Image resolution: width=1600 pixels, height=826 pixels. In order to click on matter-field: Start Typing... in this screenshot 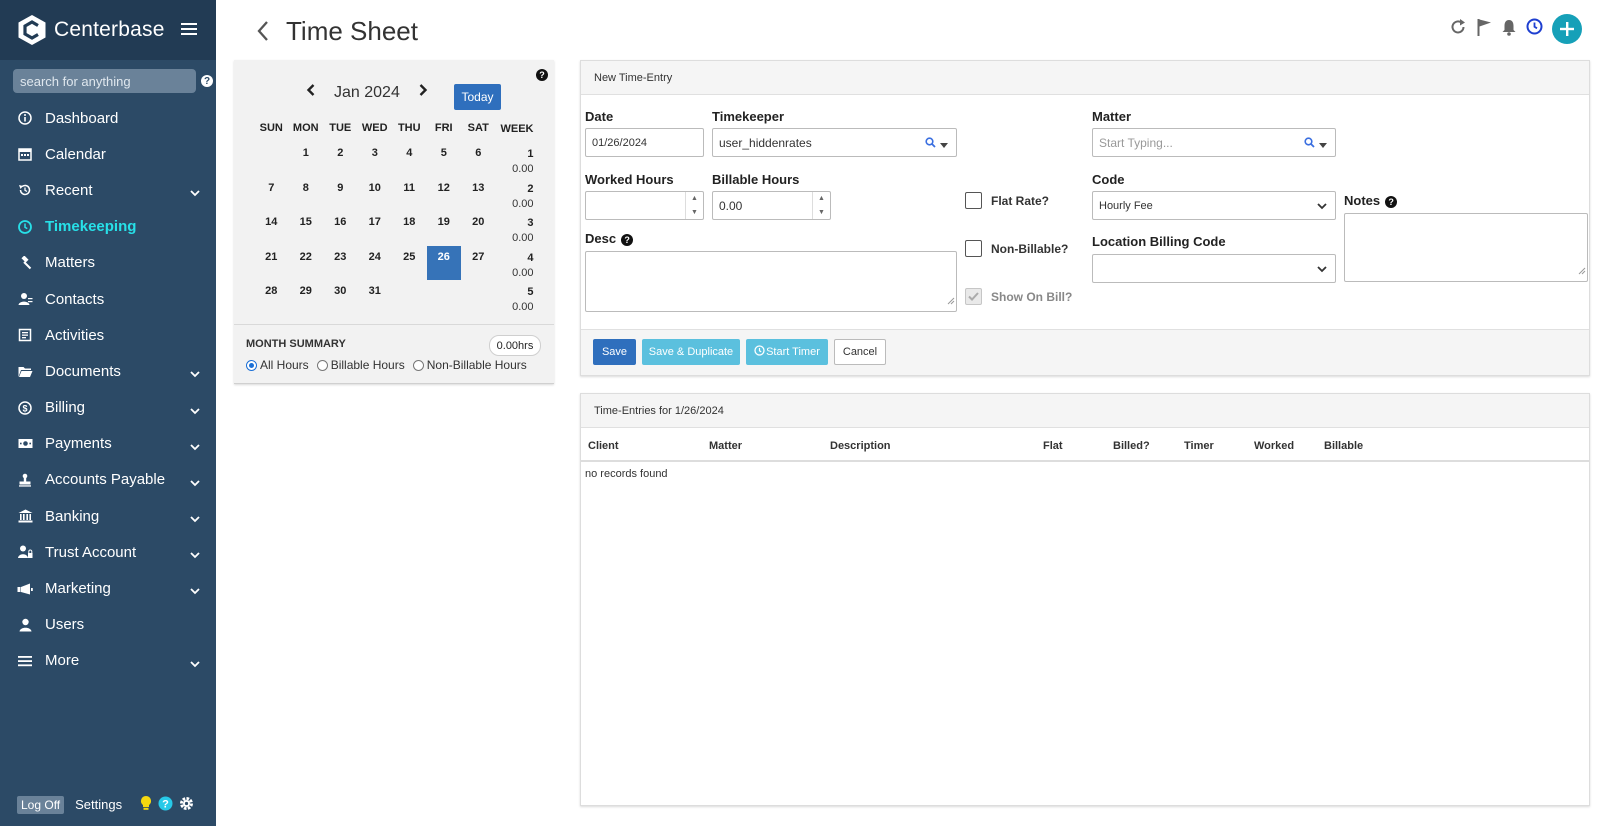, I will do `click(1214, 142)`.